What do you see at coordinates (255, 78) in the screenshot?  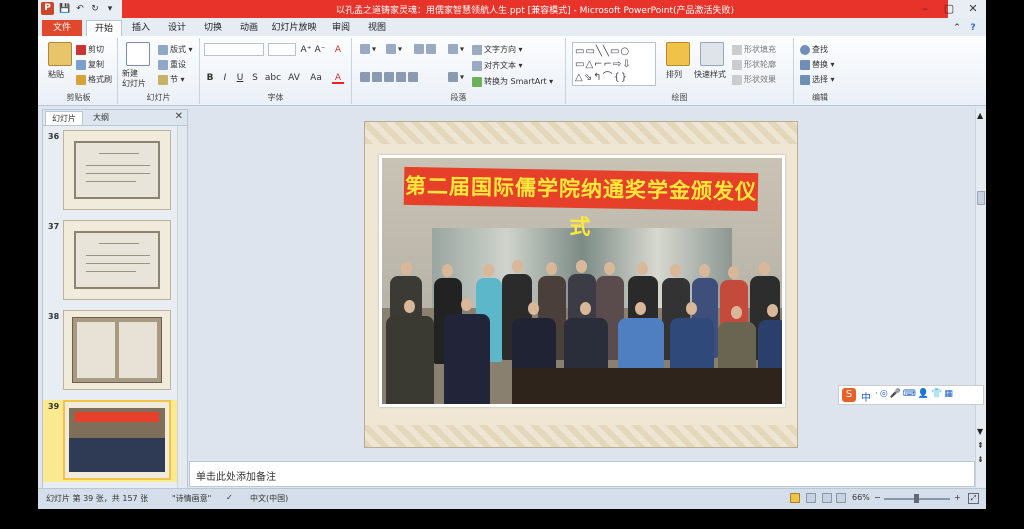 I see `shadow-text-button: S` at bounding box center [255, 78].